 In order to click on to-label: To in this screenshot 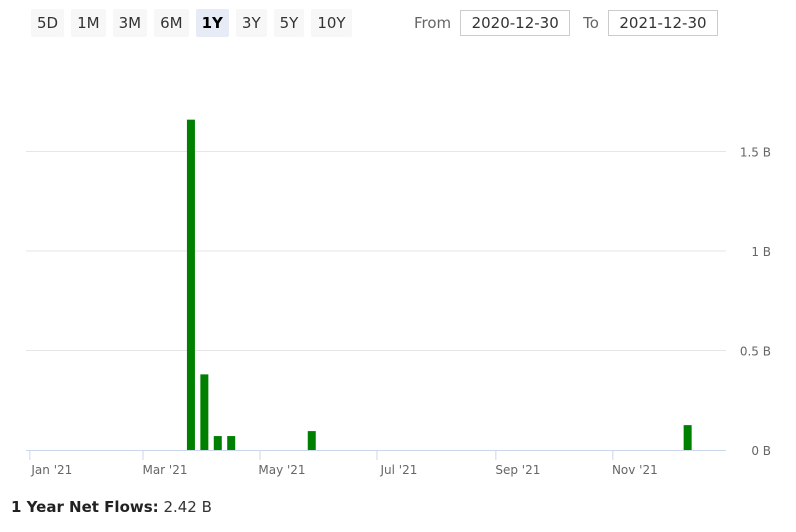, I will do `click(591, 23)`.